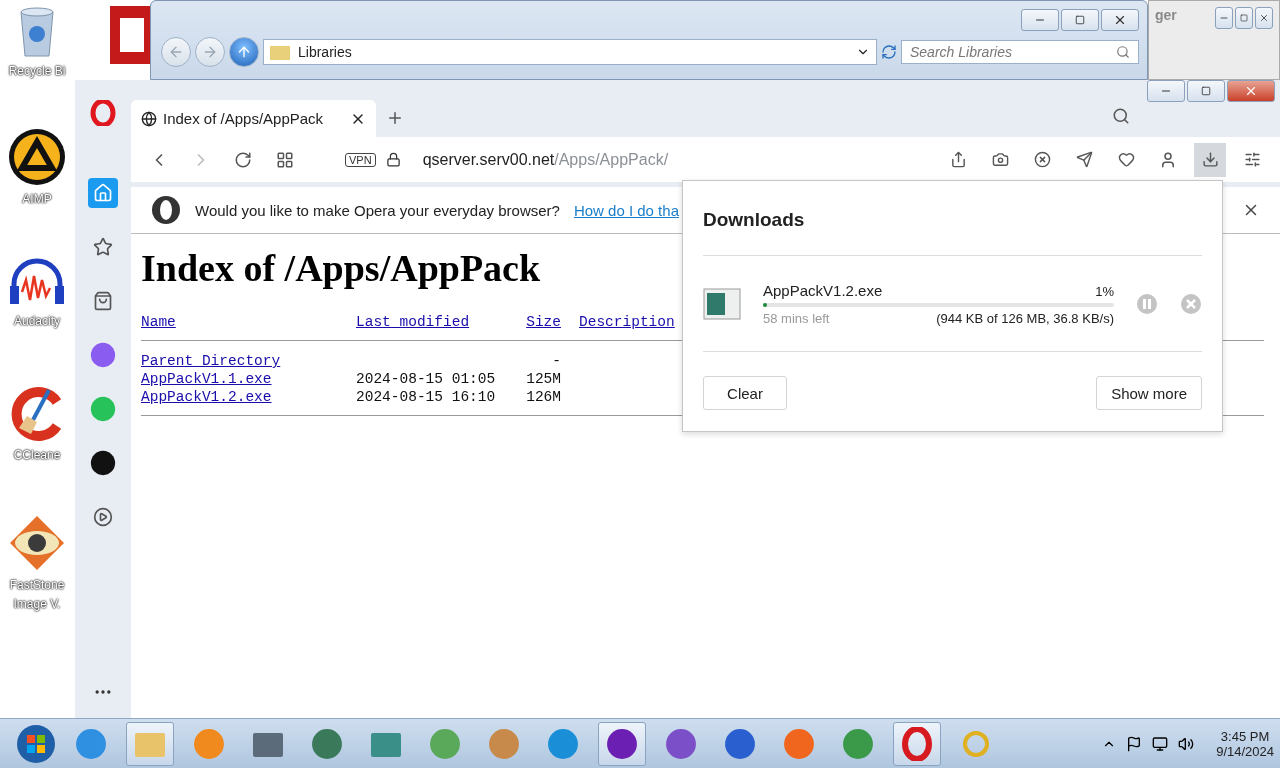 This screenshot has height=768, width=1280. I want to click on desktop-icon-label: CCleane, so click(37, 455).